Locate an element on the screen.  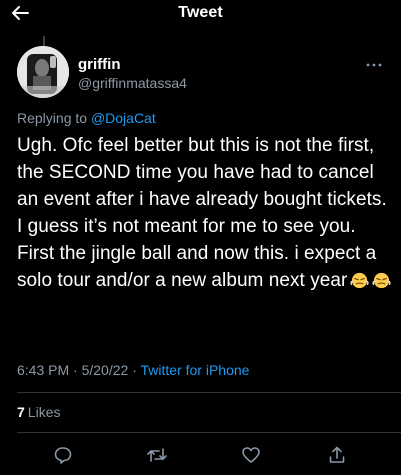
share-icon is located at coordinates (337, 454).